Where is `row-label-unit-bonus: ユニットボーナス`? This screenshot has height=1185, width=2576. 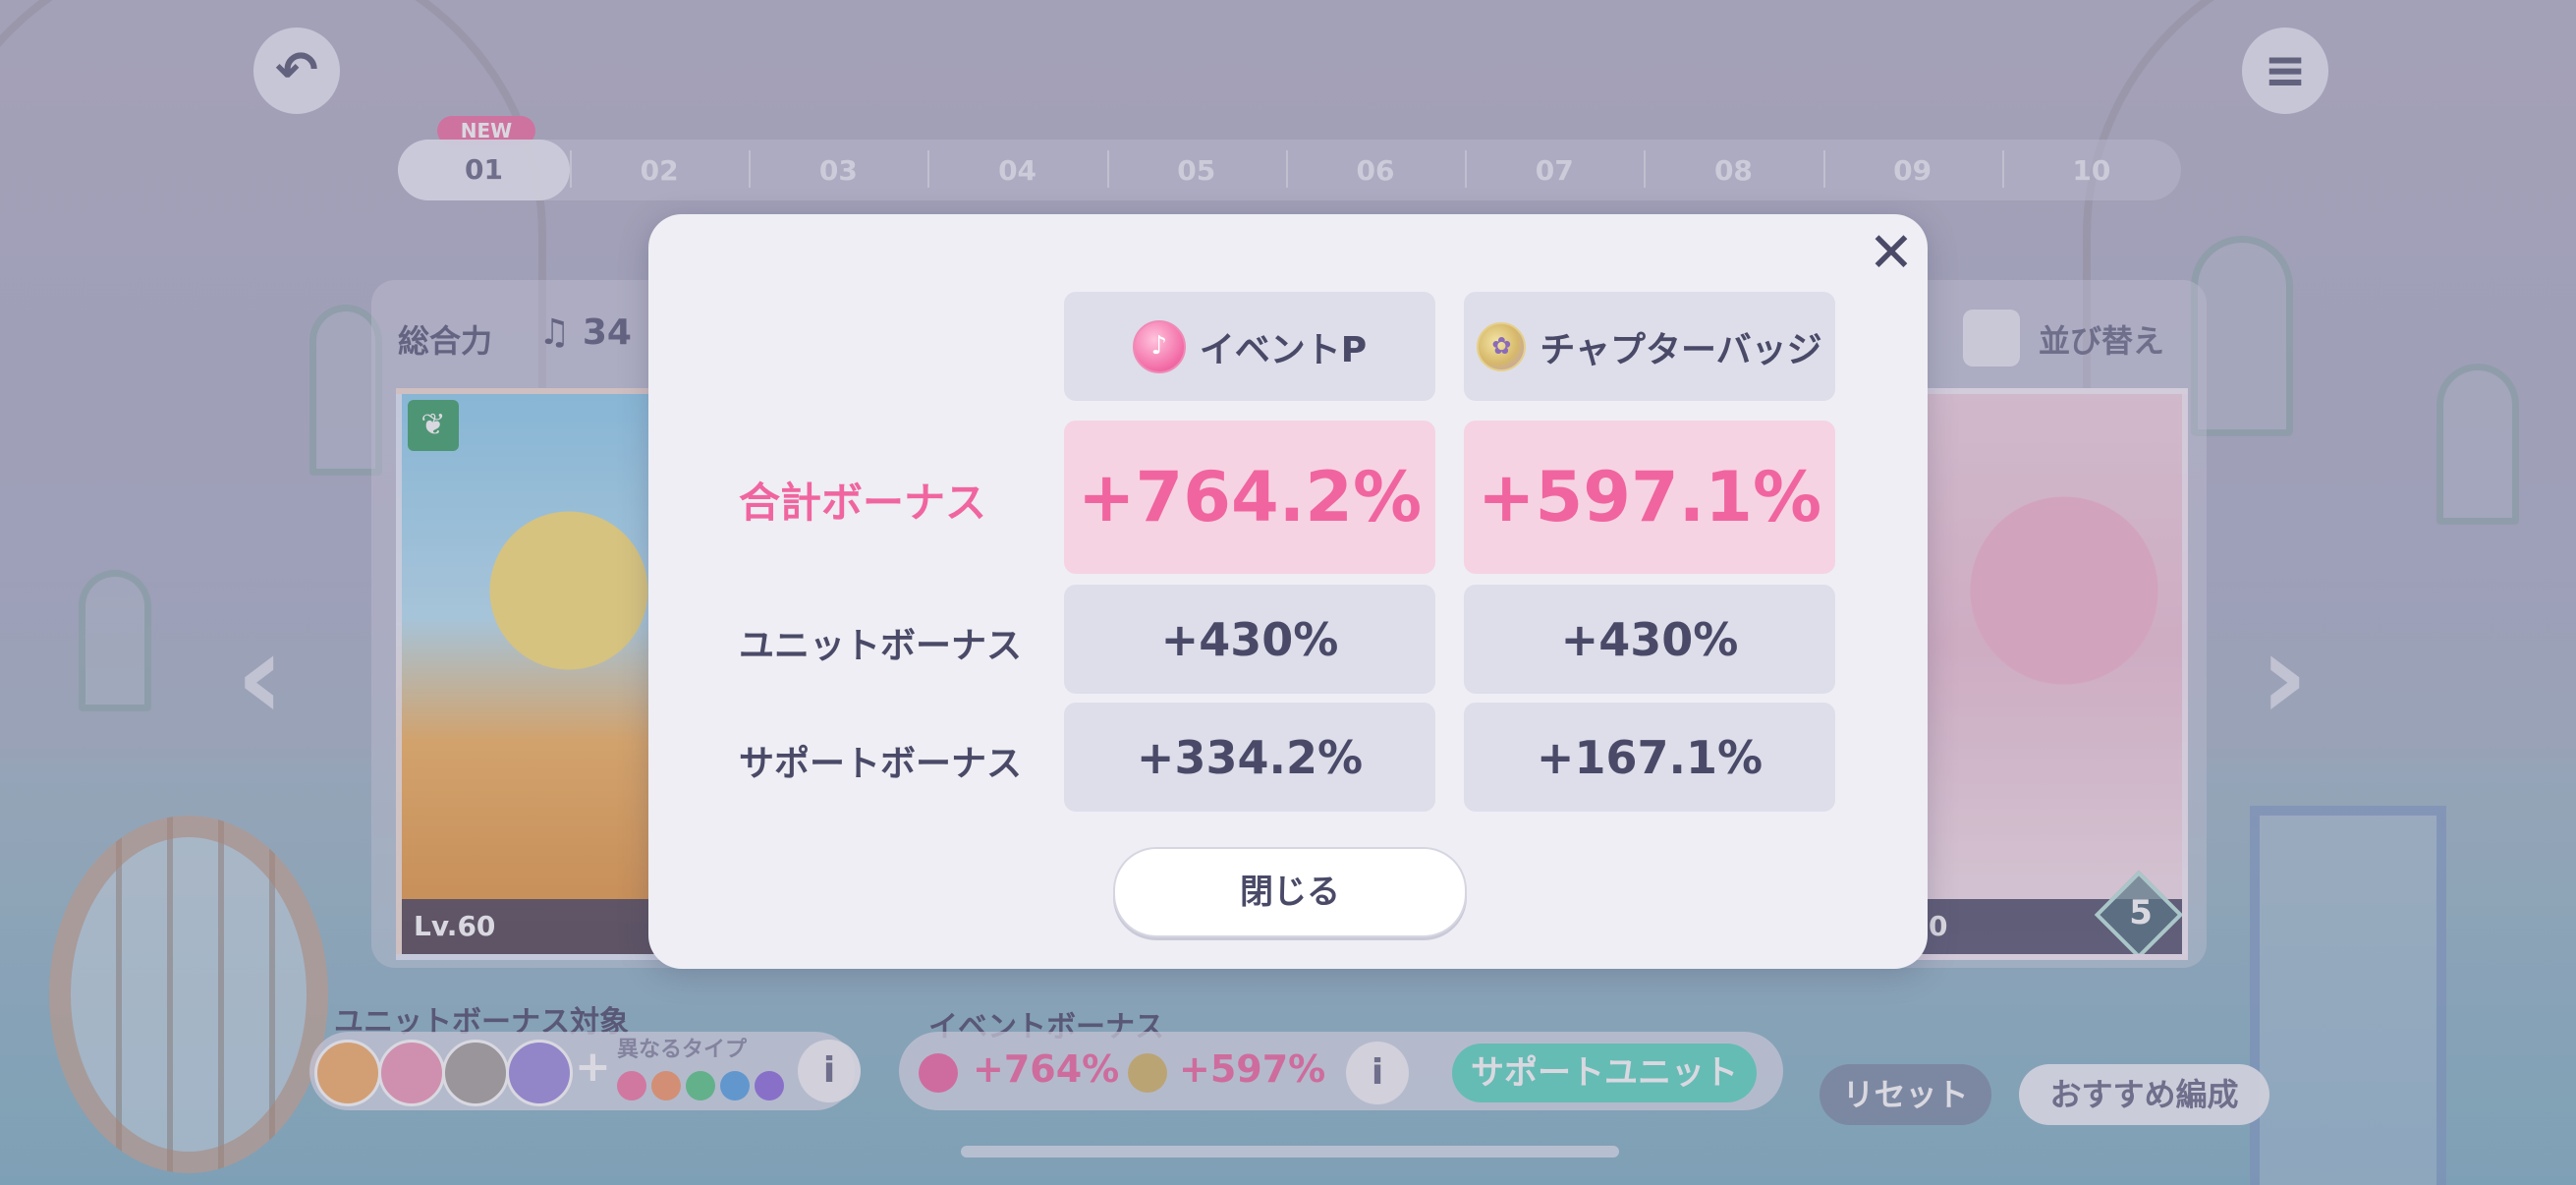 row-label-unit-bonus: ユニットボーナス is located at coordinates (881, 646).